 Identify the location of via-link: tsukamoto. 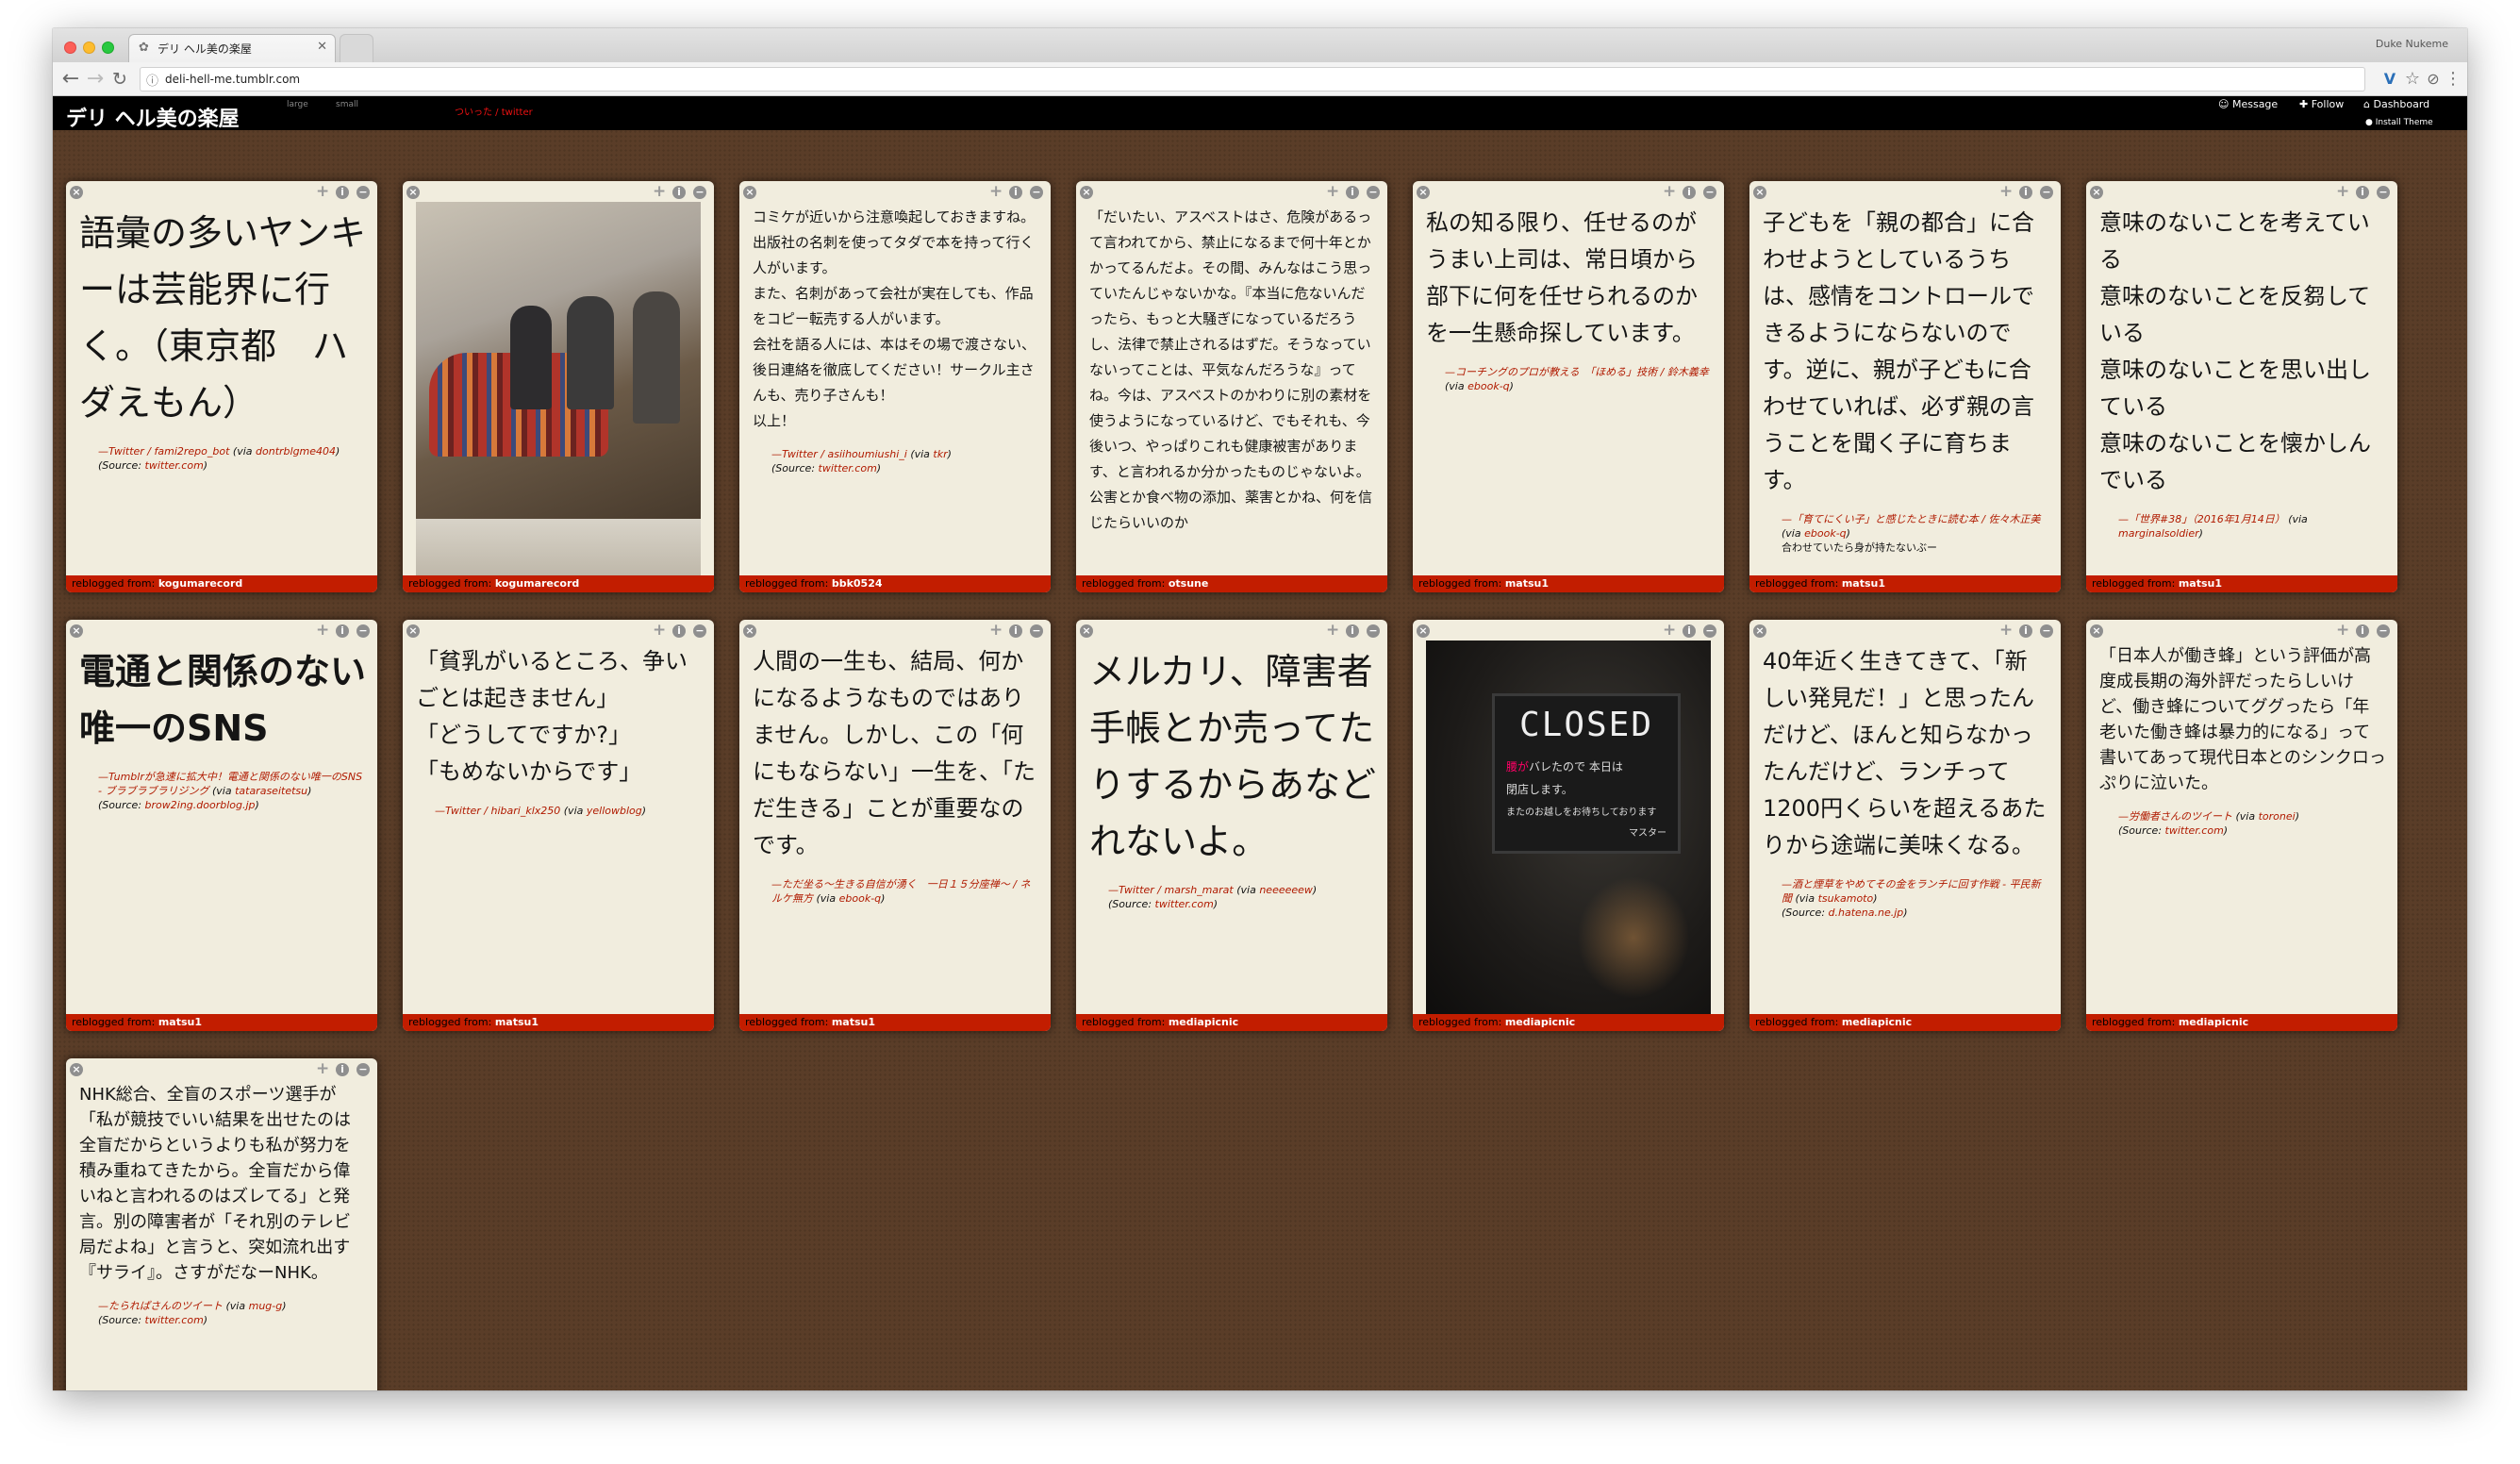
(1846, 898).